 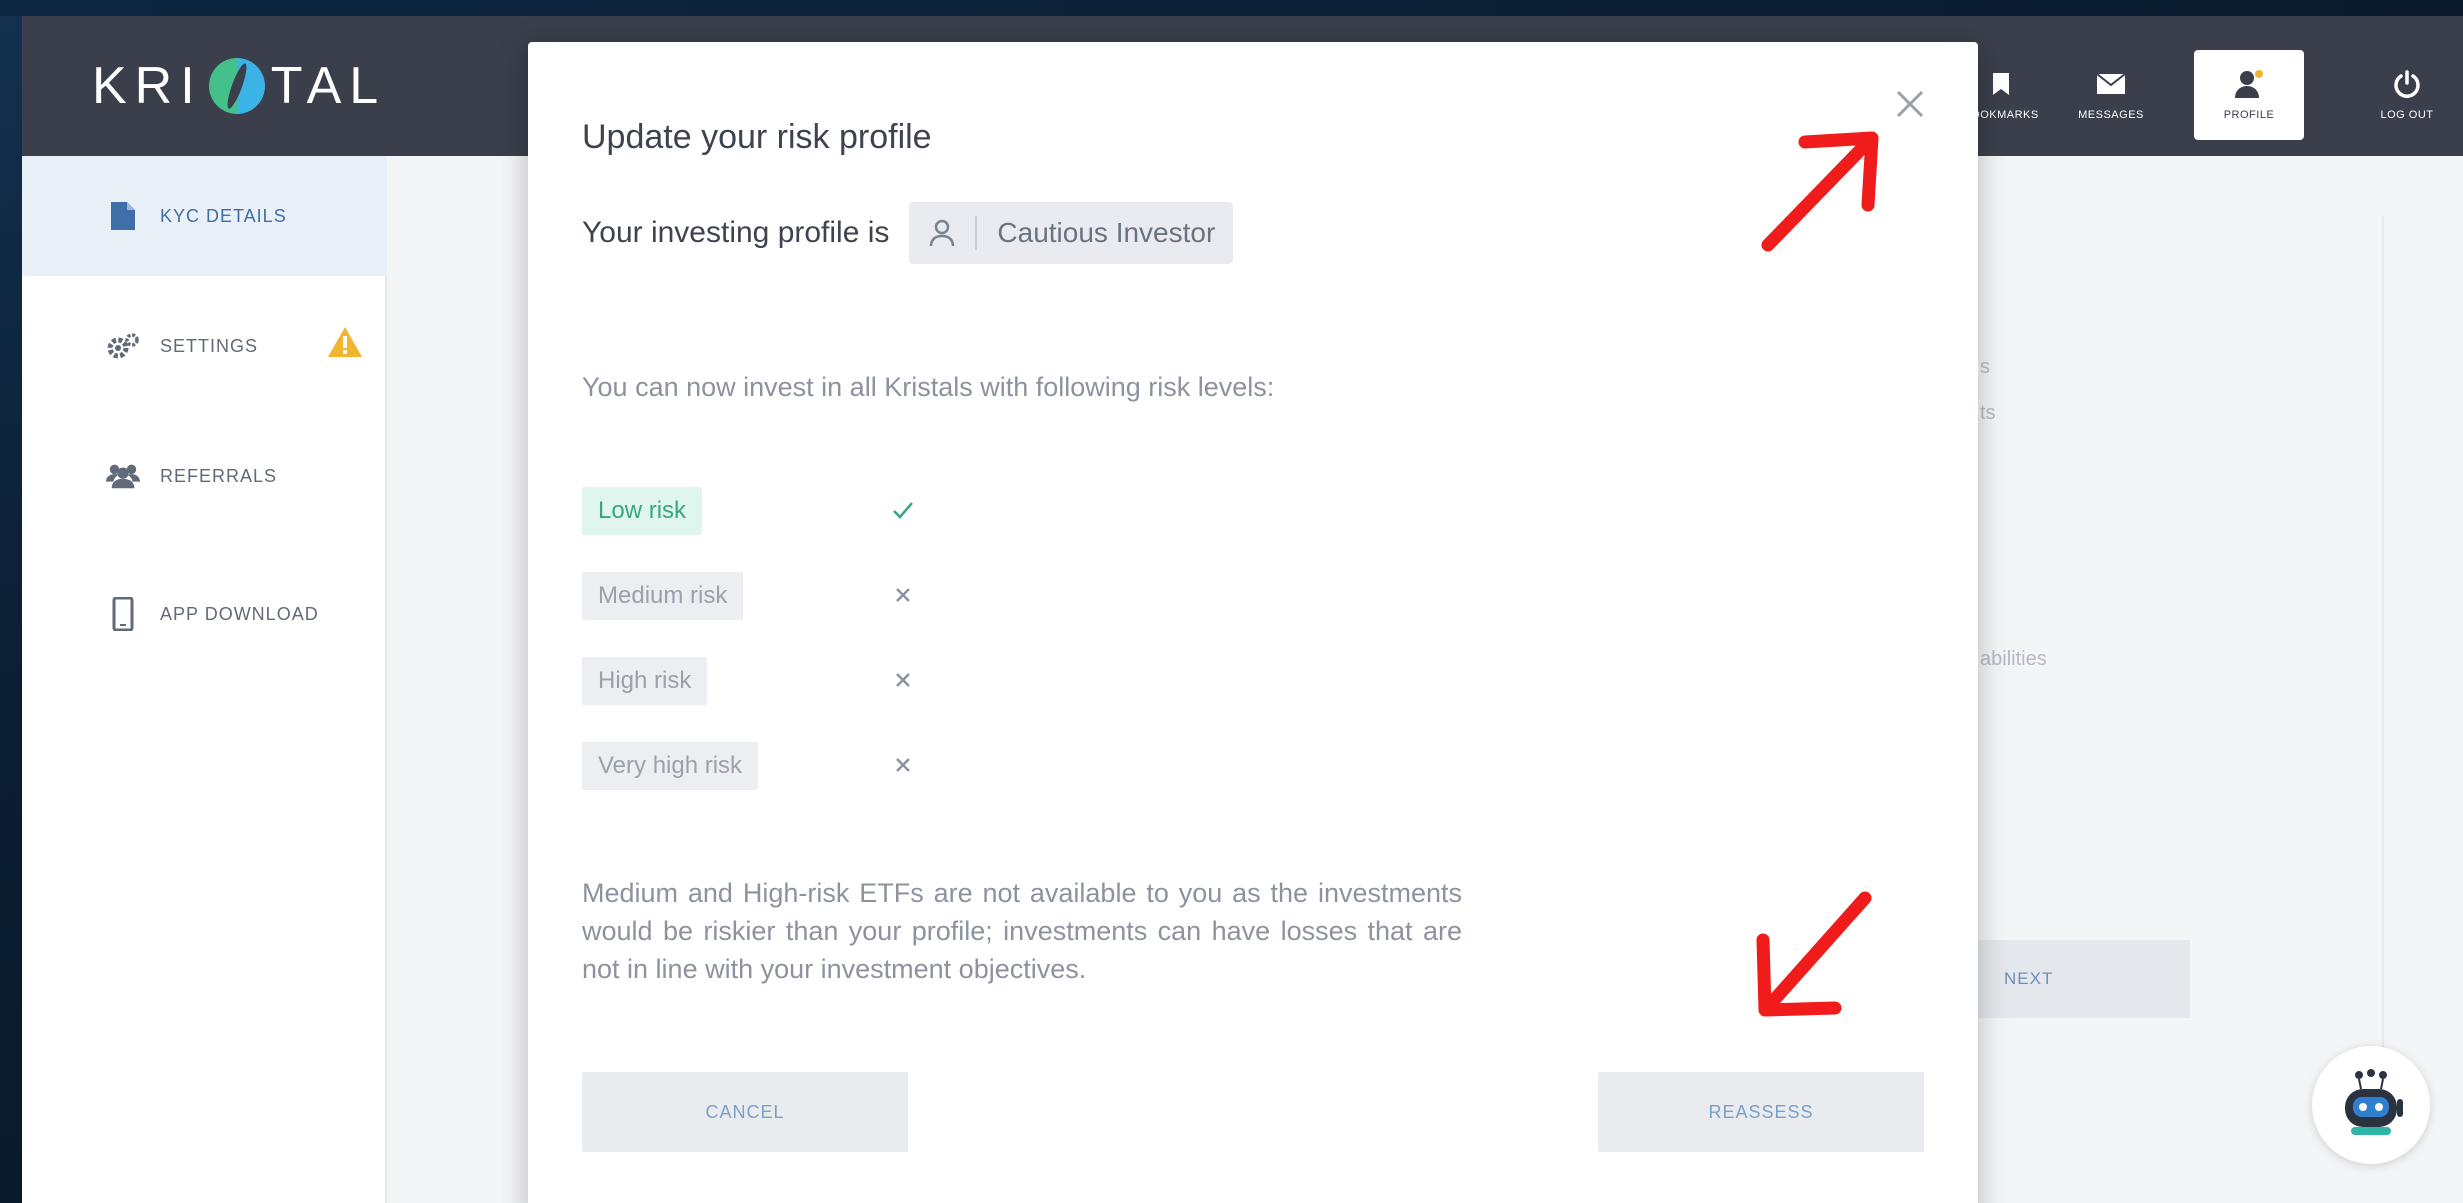 What do you see at coordinates (2111, 84) in the screenshot?
I see `envelope-icon` at bounding box center [2111, 84].